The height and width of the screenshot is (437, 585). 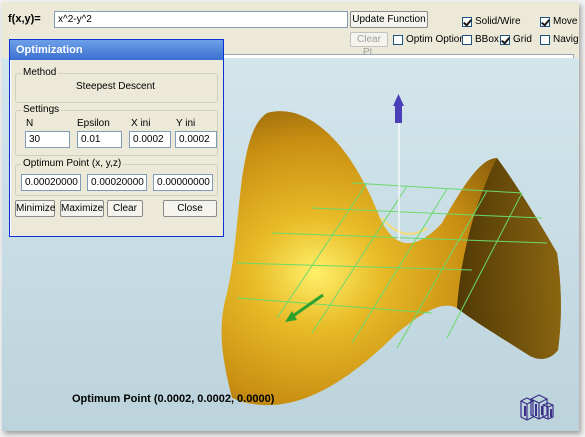 What do you see at coordinates (125, 208) in the screenshot?
I see `clear-button: Clear` at bounding box center [125, 208].